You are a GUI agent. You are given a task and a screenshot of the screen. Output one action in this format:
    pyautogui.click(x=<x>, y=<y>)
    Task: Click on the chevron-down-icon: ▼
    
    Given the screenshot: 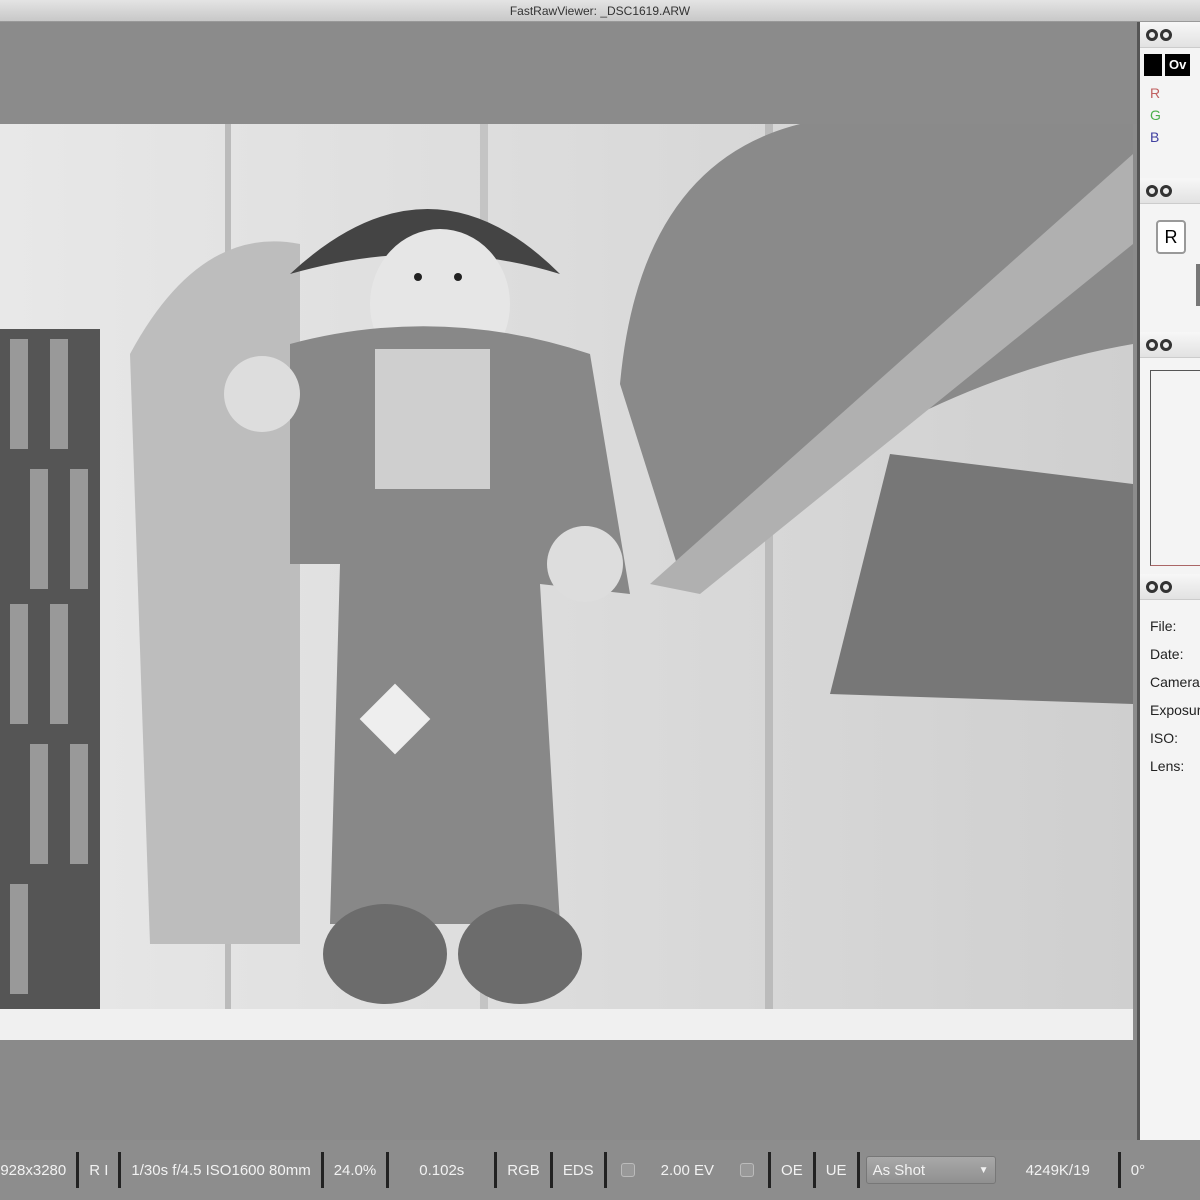 What is the action you would take?
    pyautogui.click(x=983, y=1170)
    